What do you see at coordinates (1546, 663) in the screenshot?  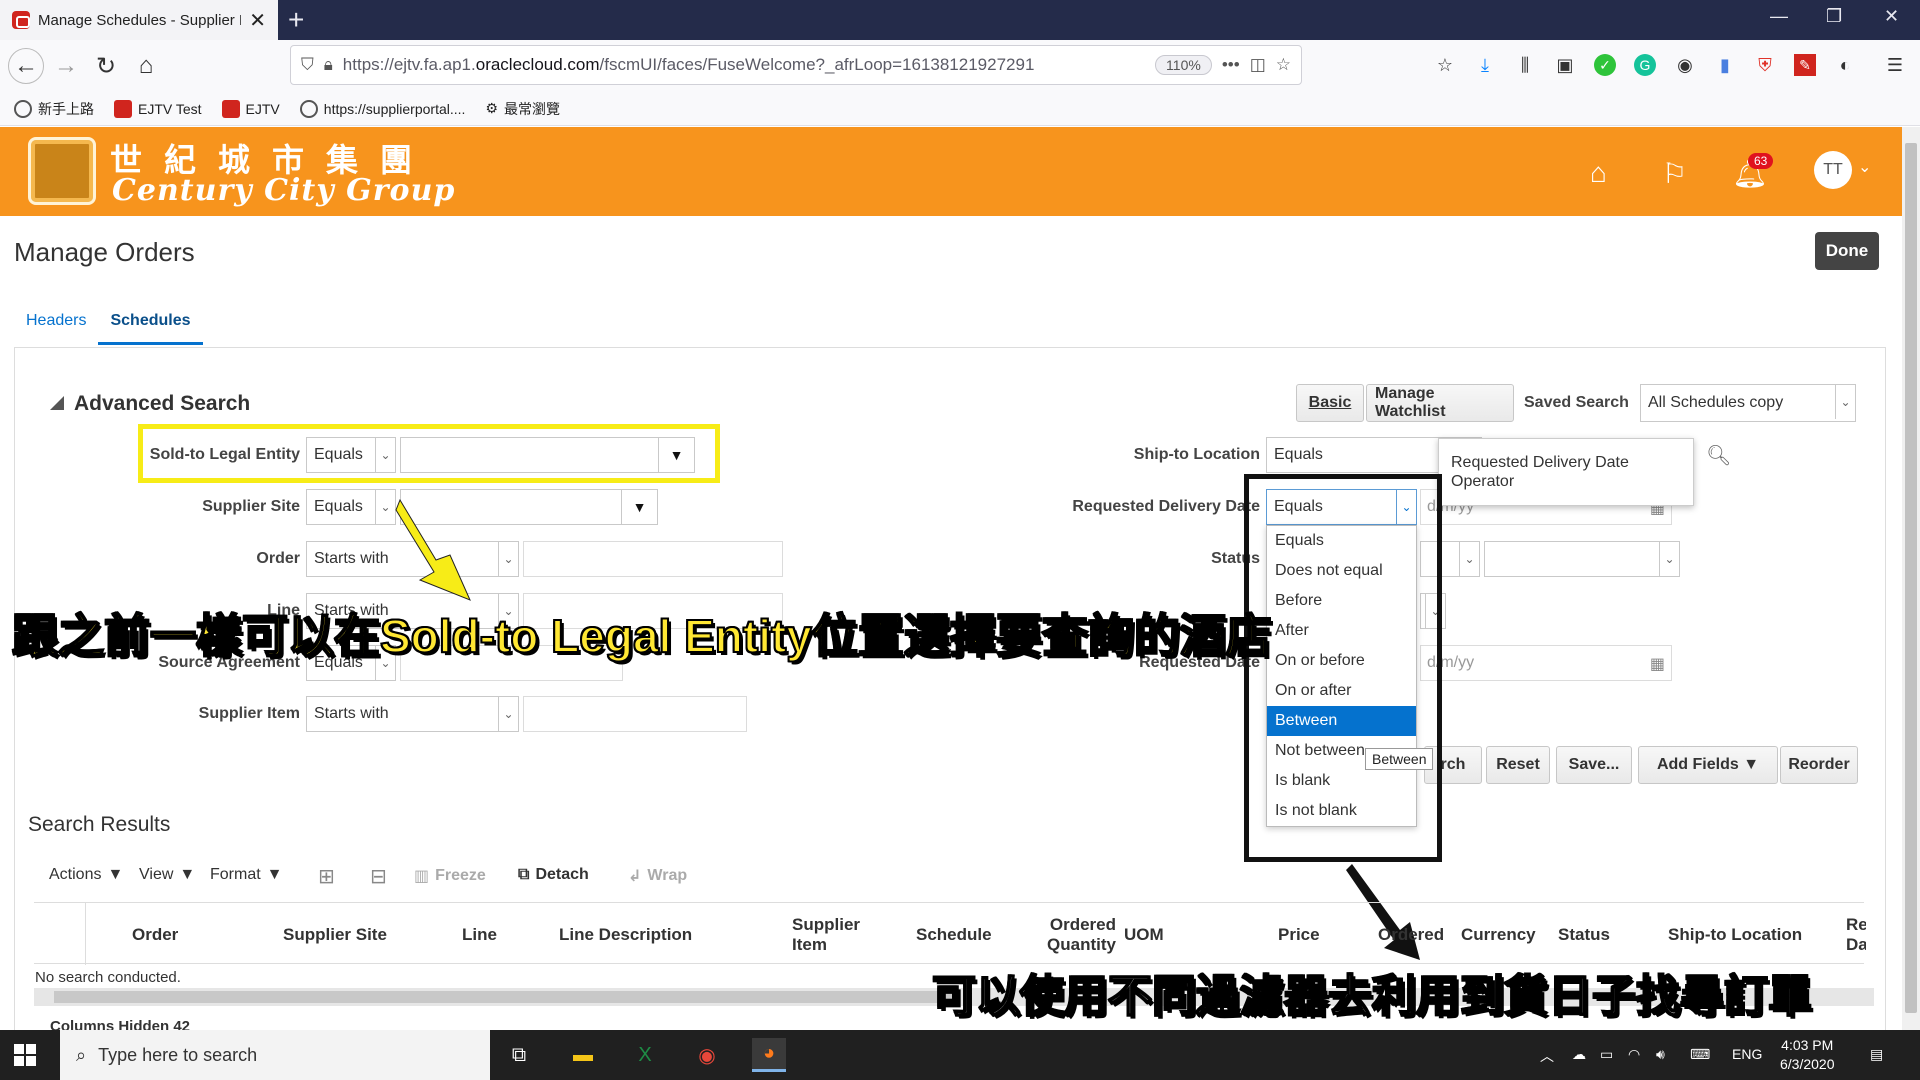 I see `requested-date-input: d/m/yy ▦` at bounding box center [1546, 663].